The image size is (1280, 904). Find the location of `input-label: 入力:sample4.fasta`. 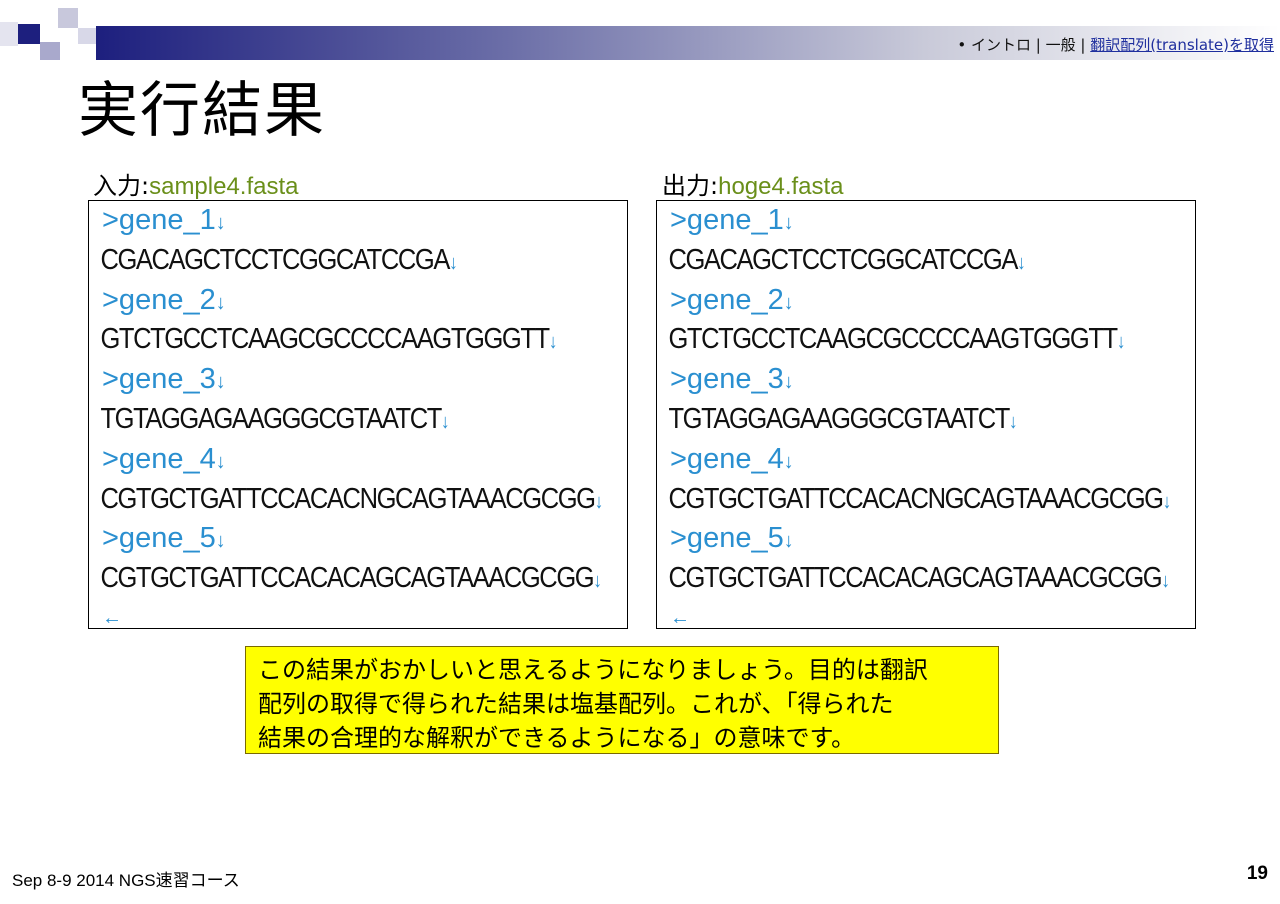

input-label: 入力:sample4.fasta is located at coordinates (196, 183).